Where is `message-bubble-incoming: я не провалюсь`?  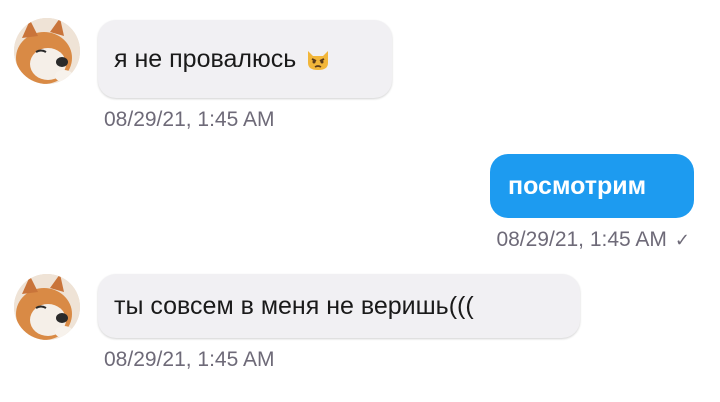
message-bubble-incoming: я не провалюсь is located at coordinates (245, 59).